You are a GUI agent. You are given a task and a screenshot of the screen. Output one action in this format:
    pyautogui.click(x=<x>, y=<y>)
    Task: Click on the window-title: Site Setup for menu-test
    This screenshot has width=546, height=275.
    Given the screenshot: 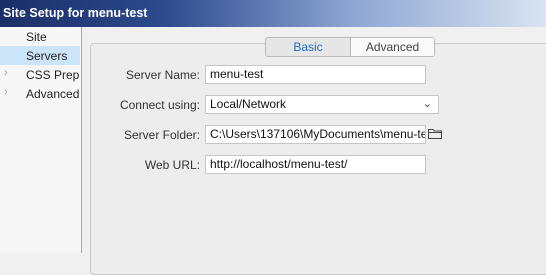 What is the action you would take?
    pyautogui.click(x=75, y=13)
    